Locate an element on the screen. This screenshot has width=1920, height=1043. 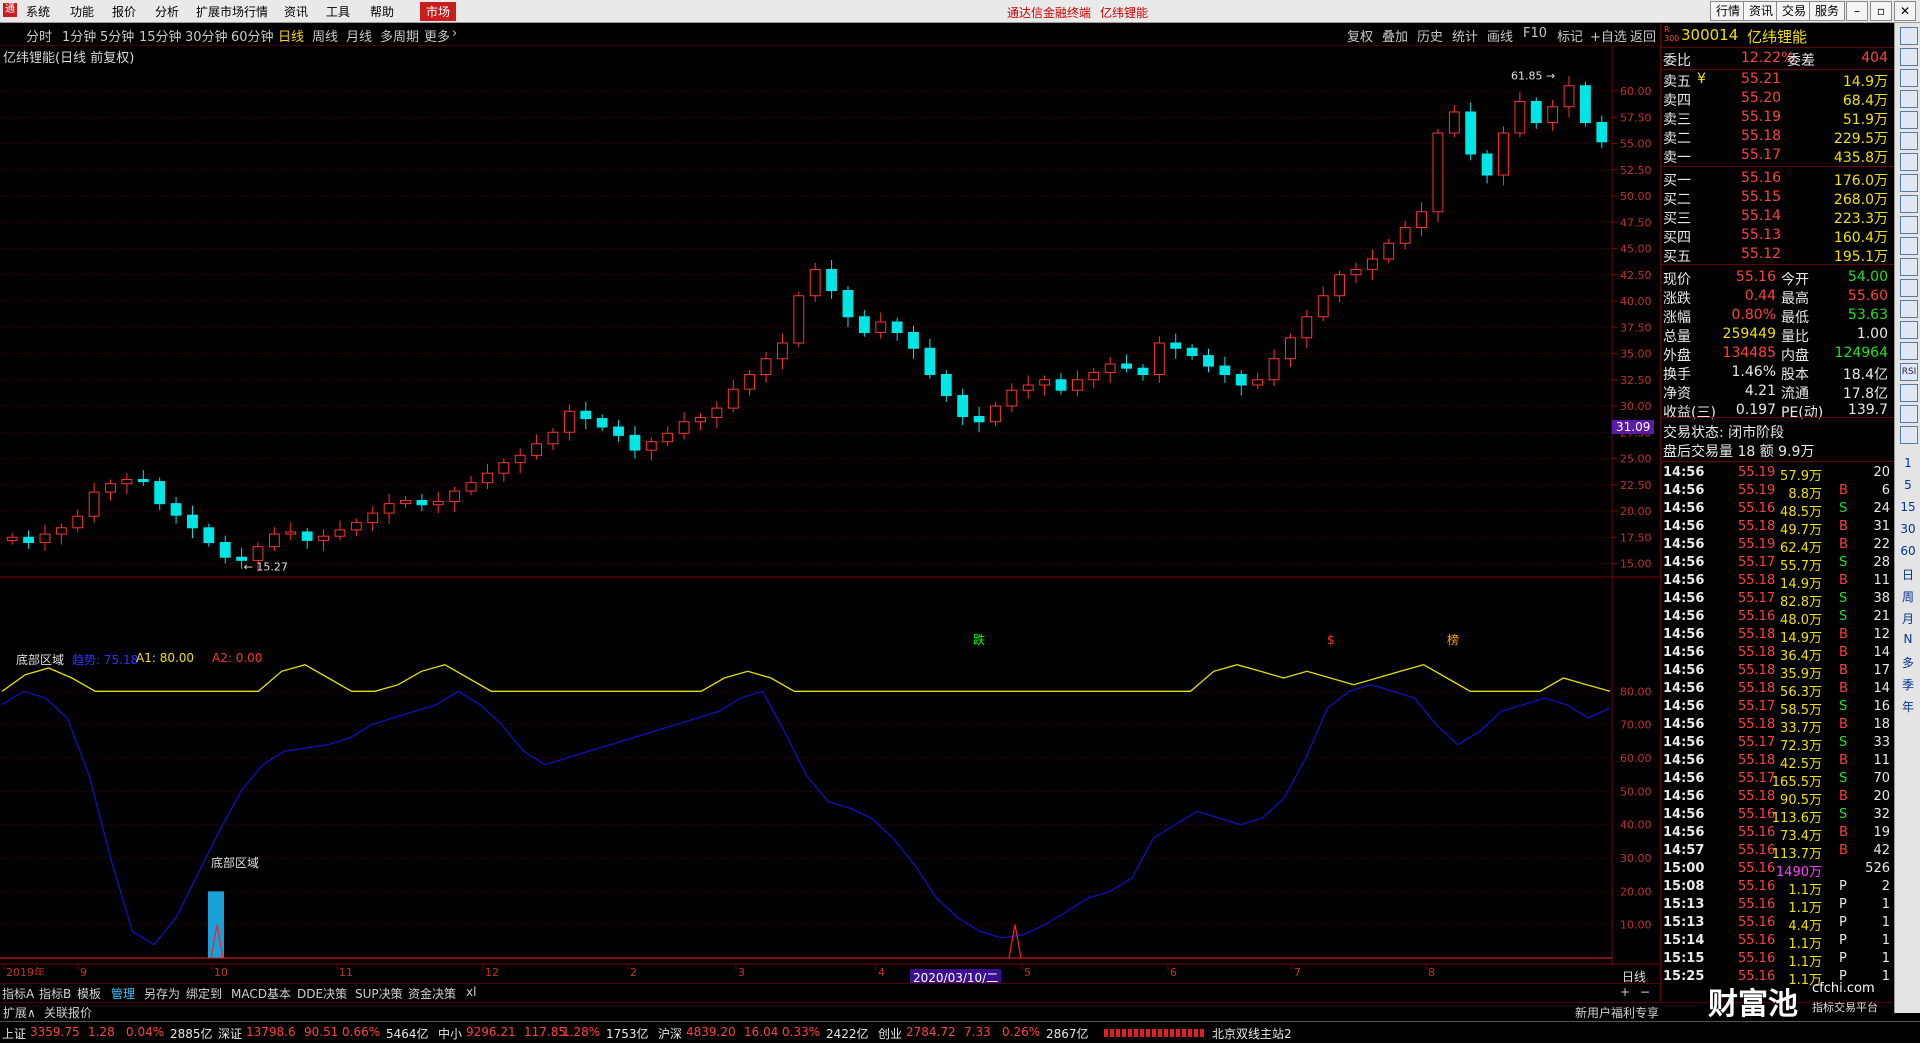
top-button-quote: 行情 is located at coordinates (1728, 11).